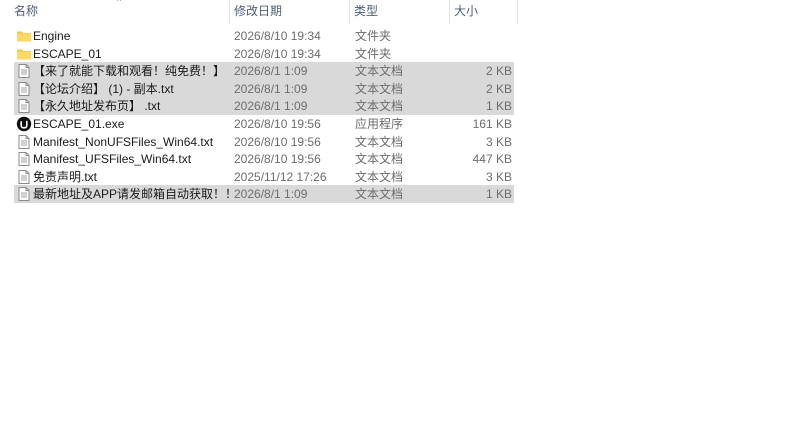  I want to click on file-row: ESCAPE_01.exe 2026/8/10 19:56 应用程序 161 KB, so click(264, 124).